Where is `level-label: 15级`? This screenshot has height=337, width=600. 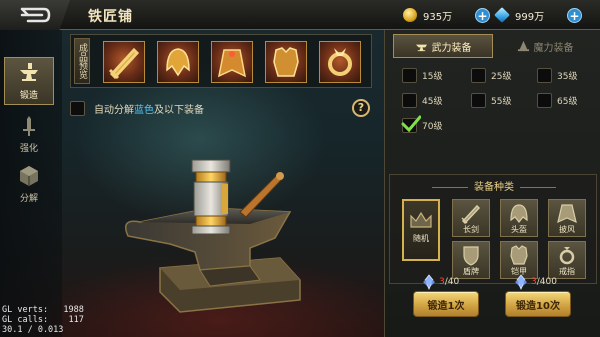 level-label: 15级 is located at coordinates (432, 77).